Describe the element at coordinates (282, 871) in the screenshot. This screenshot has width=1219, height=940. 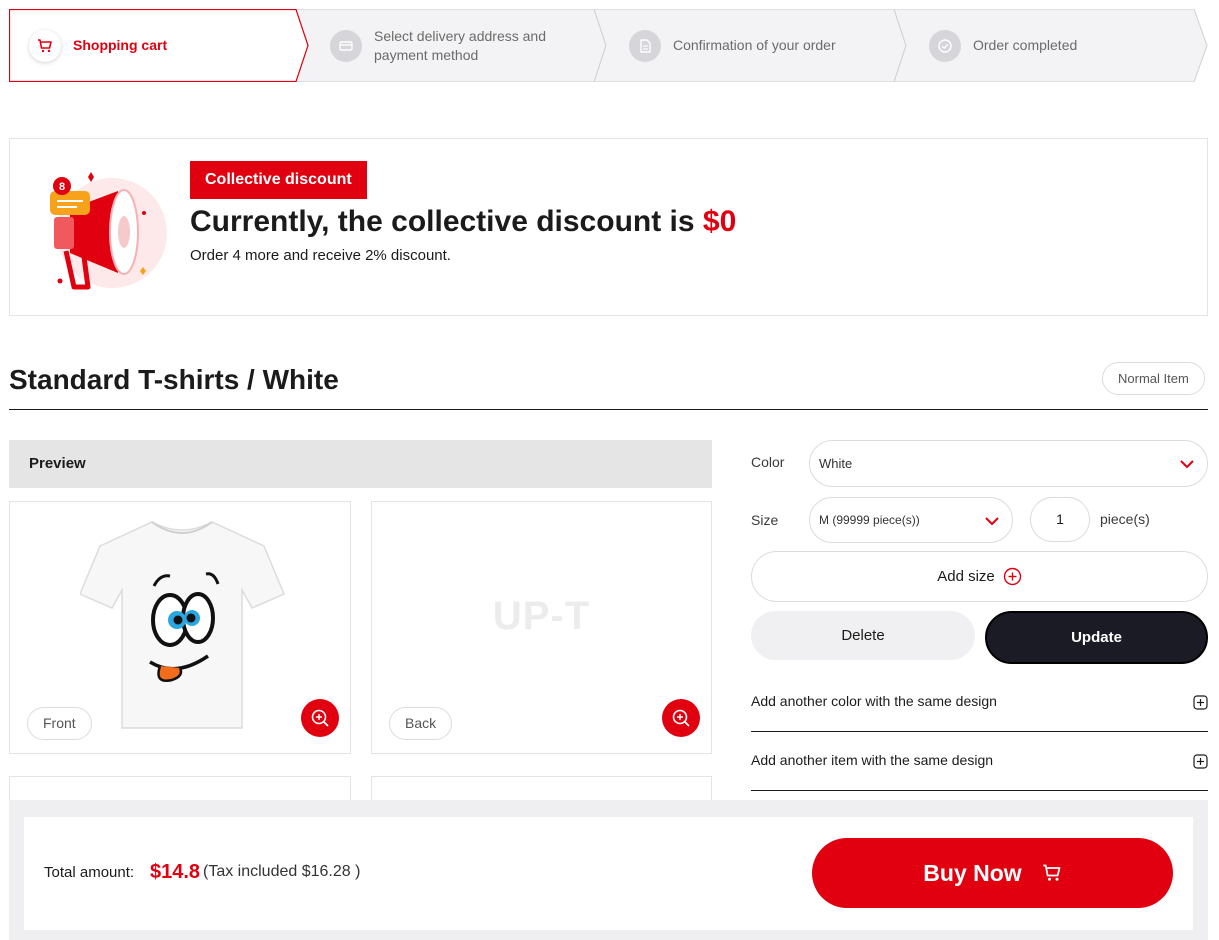
I see `tax-included-text: (Tax included $16.28 )` at that location.